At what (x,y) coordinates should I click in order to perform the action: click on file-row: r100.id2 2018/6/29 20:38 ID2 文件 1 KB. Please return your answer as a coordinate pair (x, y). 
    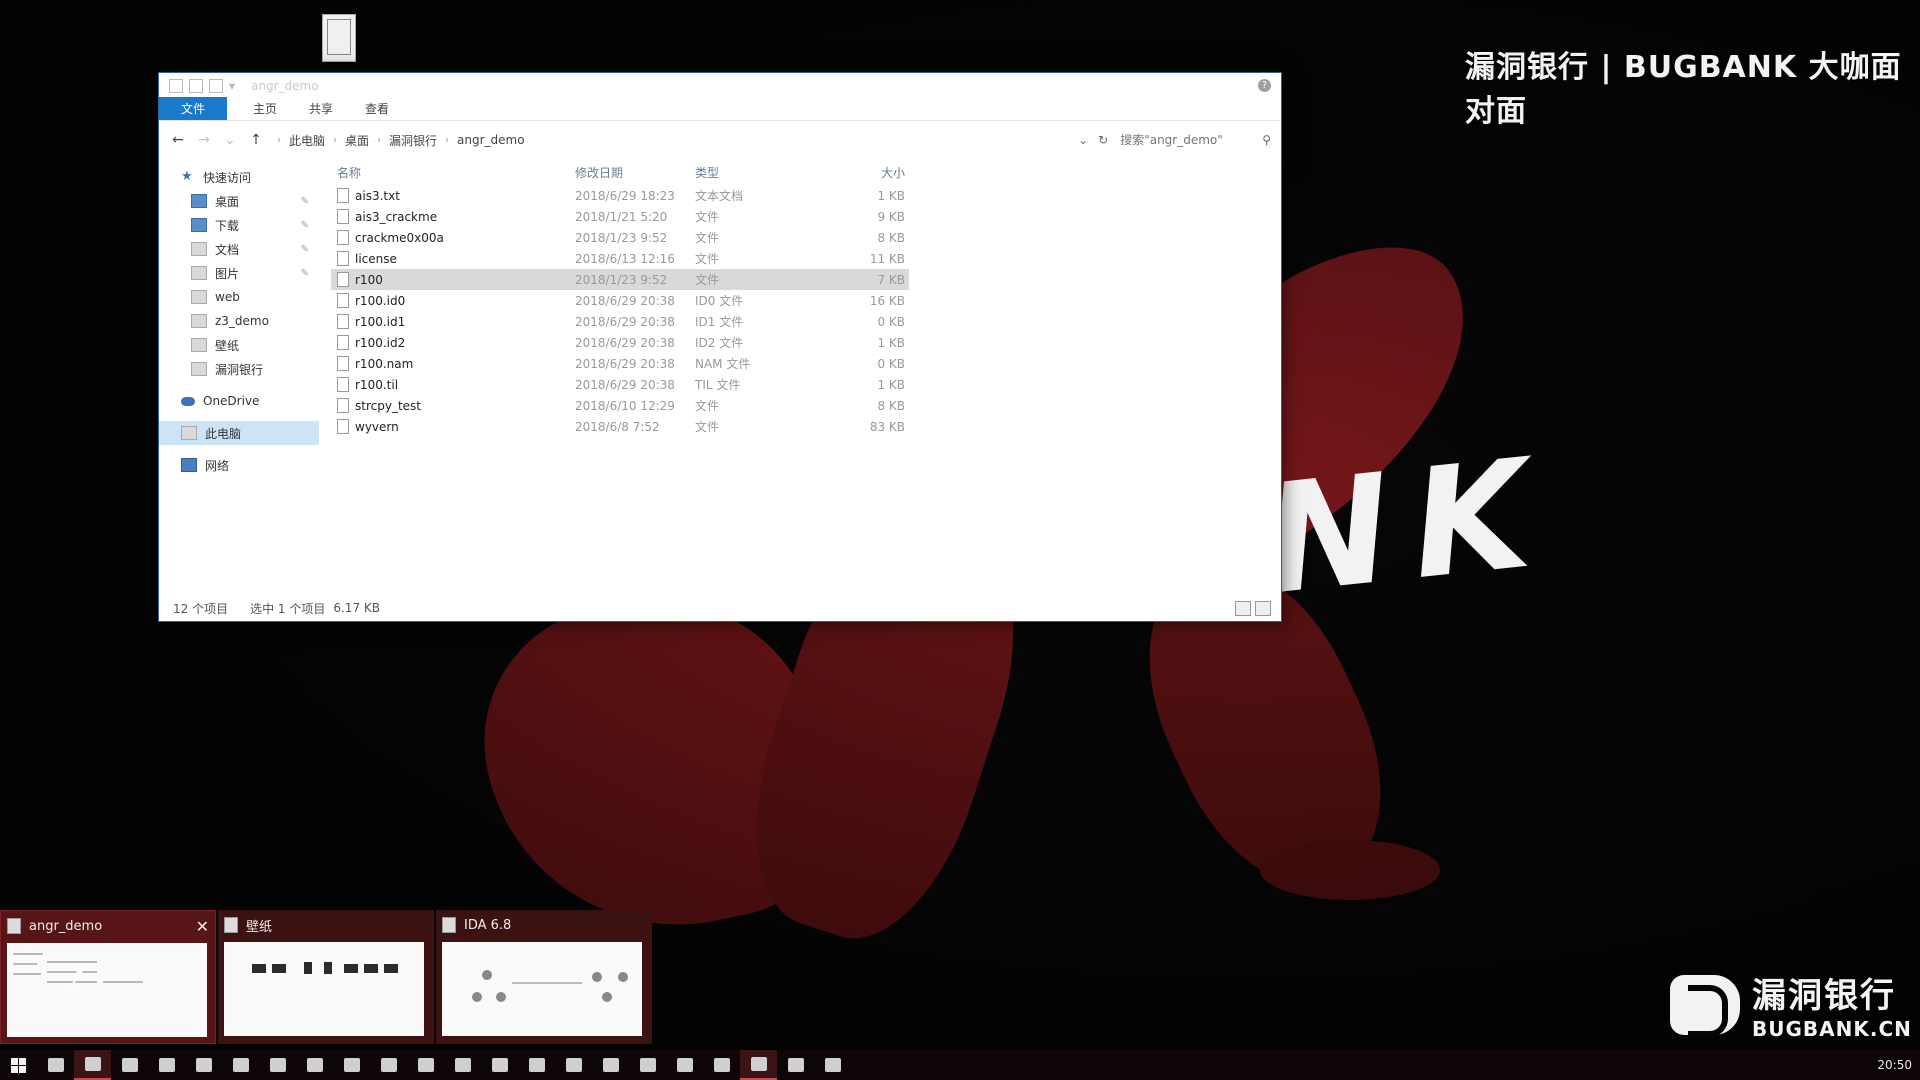
    Looking at the image, I should click on (620, 342).